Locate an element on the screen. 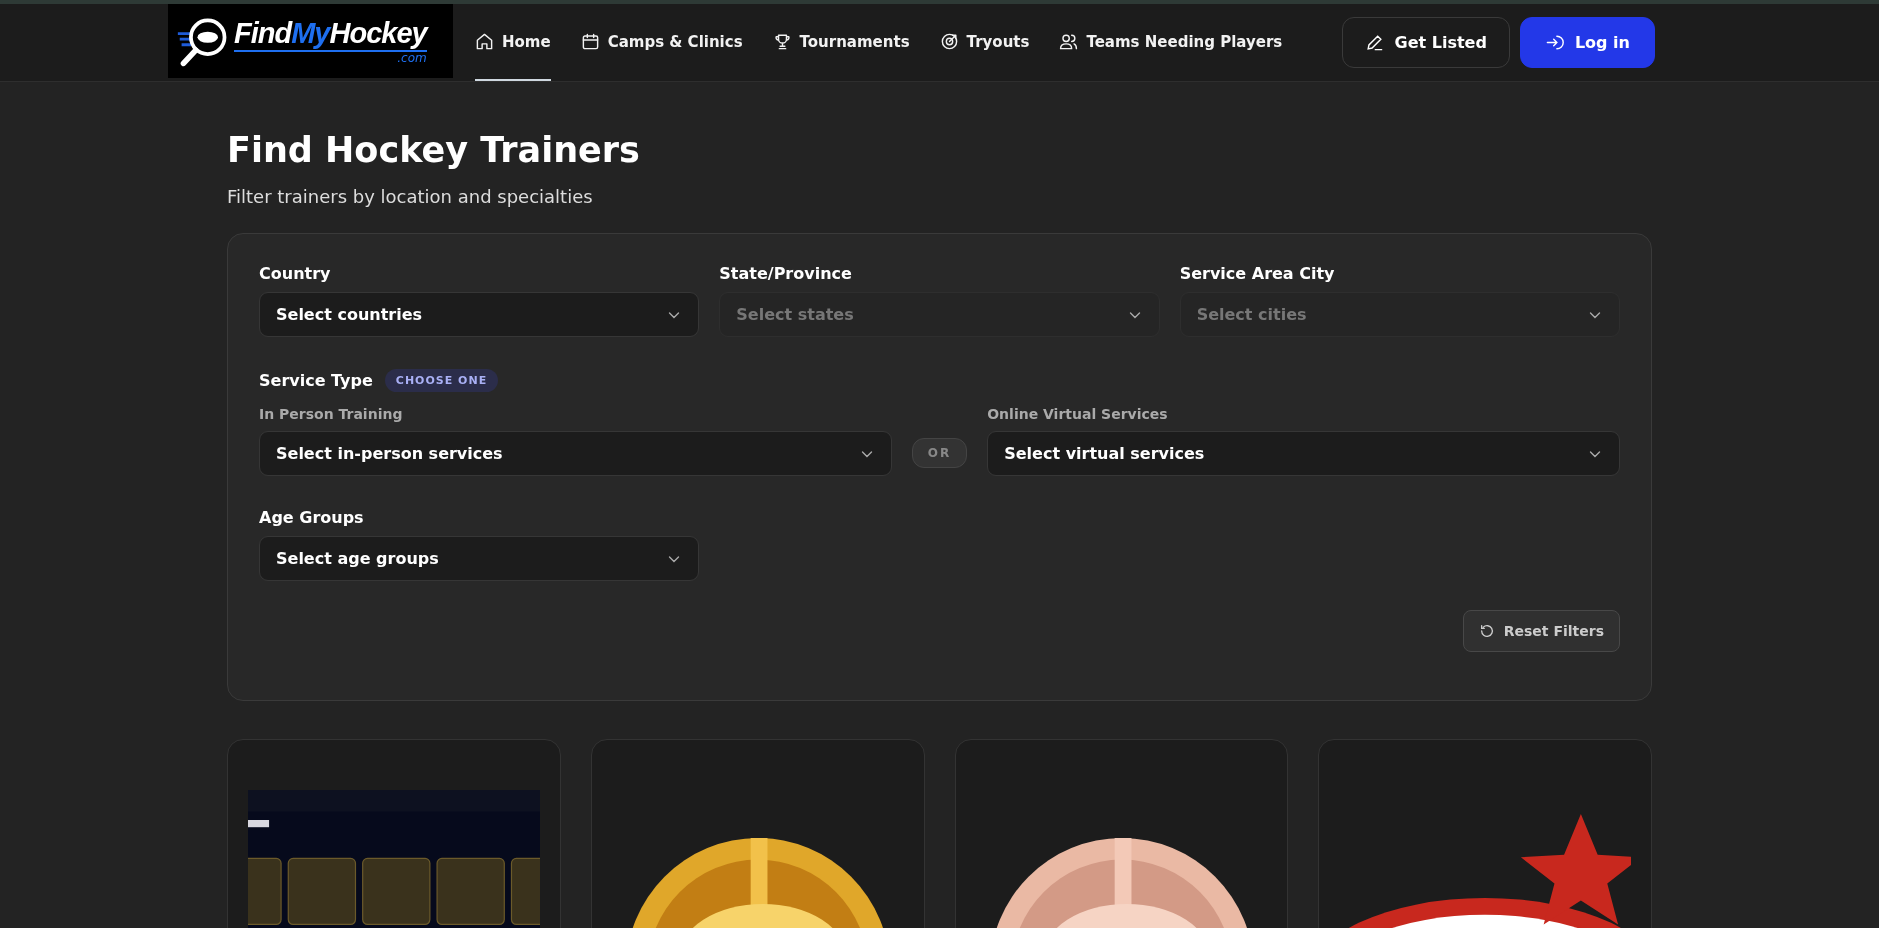 The height and width of the screenshot is (928, 1879). nav-link: Teams Needing Players is located at coordinates (1171, 42).